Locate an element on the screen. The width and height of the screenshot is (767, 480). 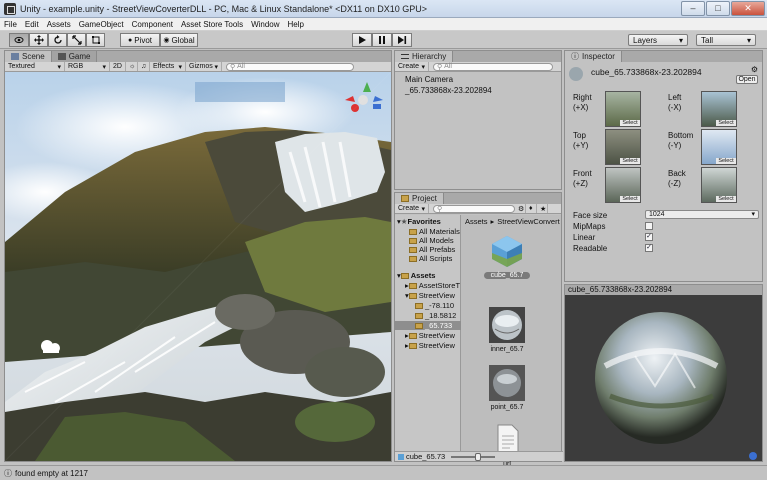
move-tool-button is located at coordinates (38, 40).